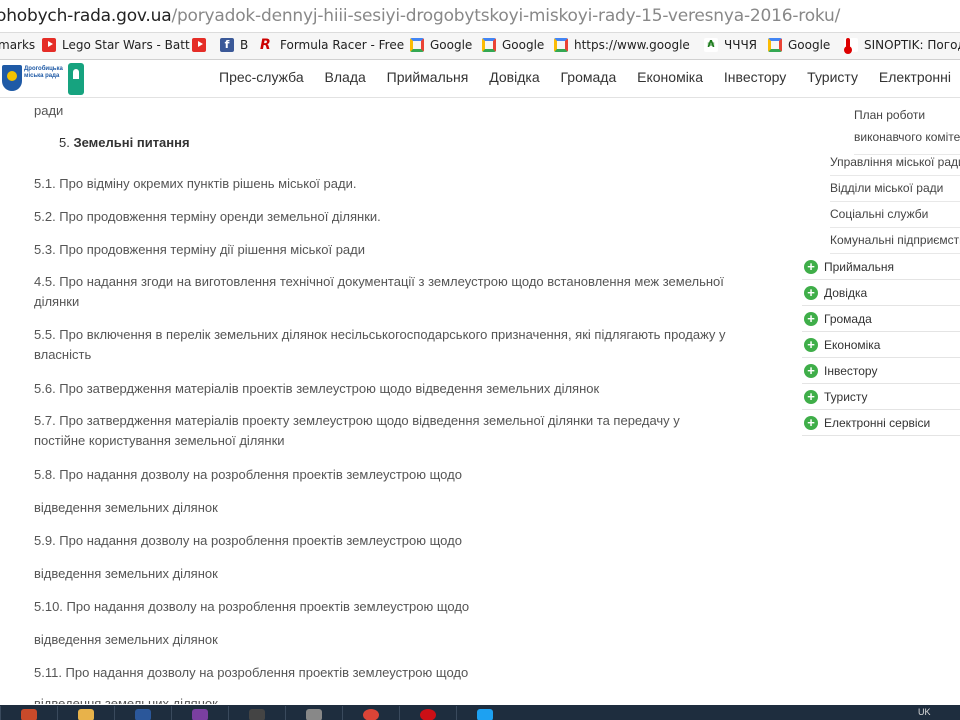  I want to click on bookmark-label: Formula Racer - Free, so click(342, 45).